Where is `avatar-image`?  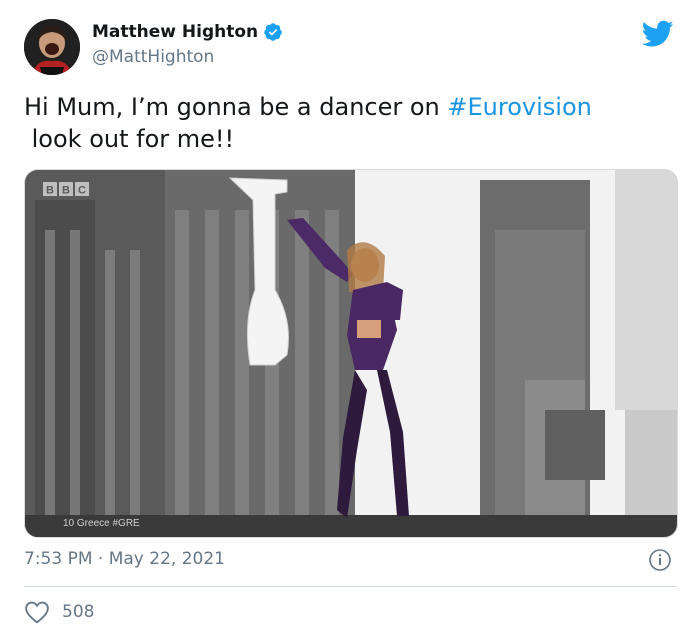
avatar-image is located at coordinates (52, 47).